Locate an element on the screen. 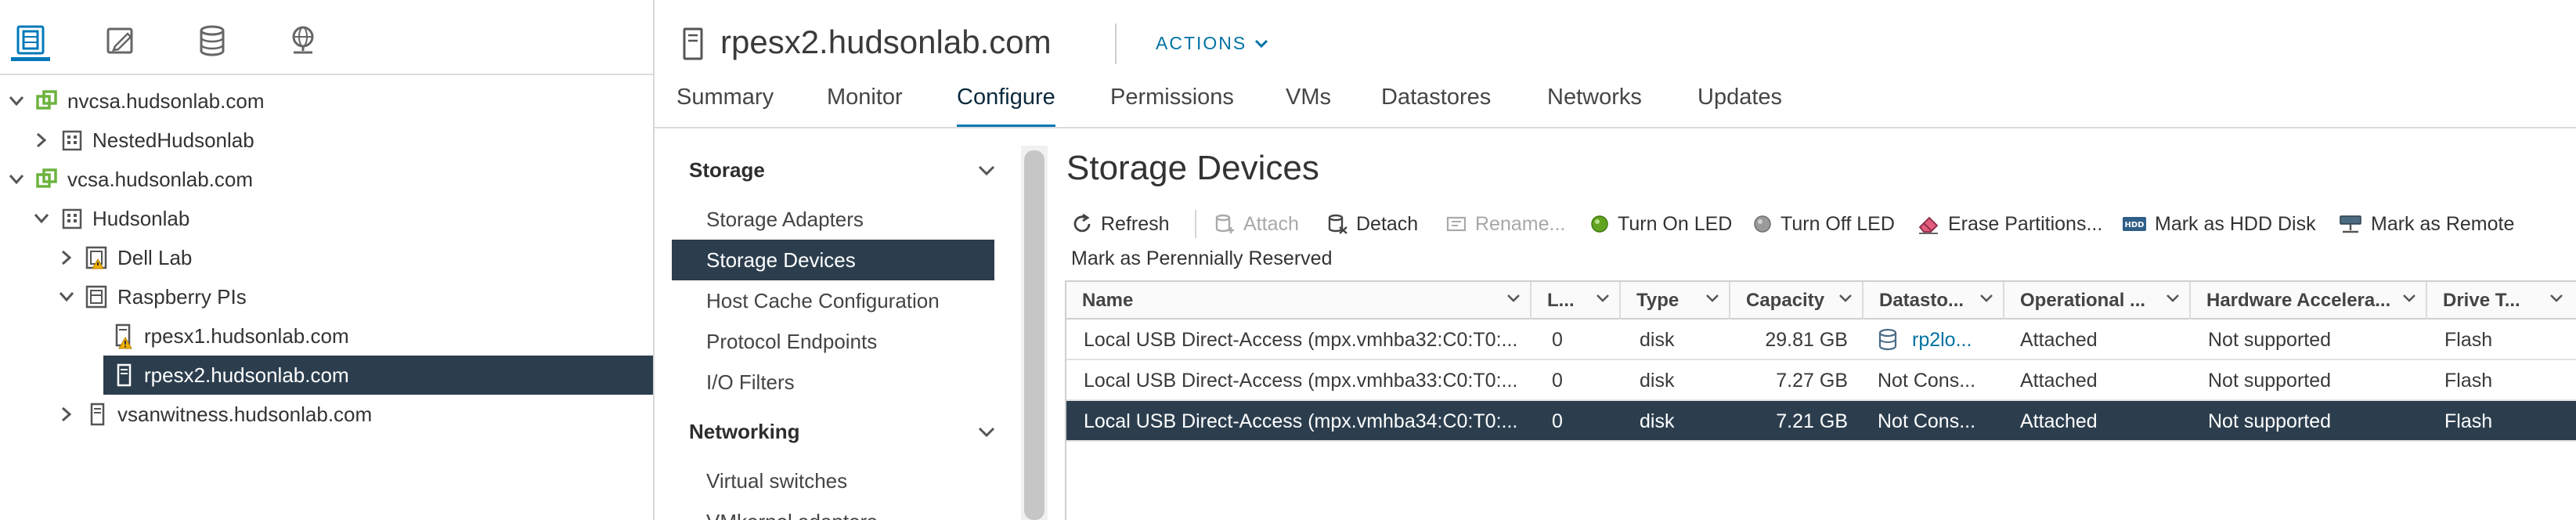 Image resolution: width=2576 pixels, height=520 pixels. nav-item-vmkernel-adapters: VMkernel adapters is located at coordinates (833, 510).